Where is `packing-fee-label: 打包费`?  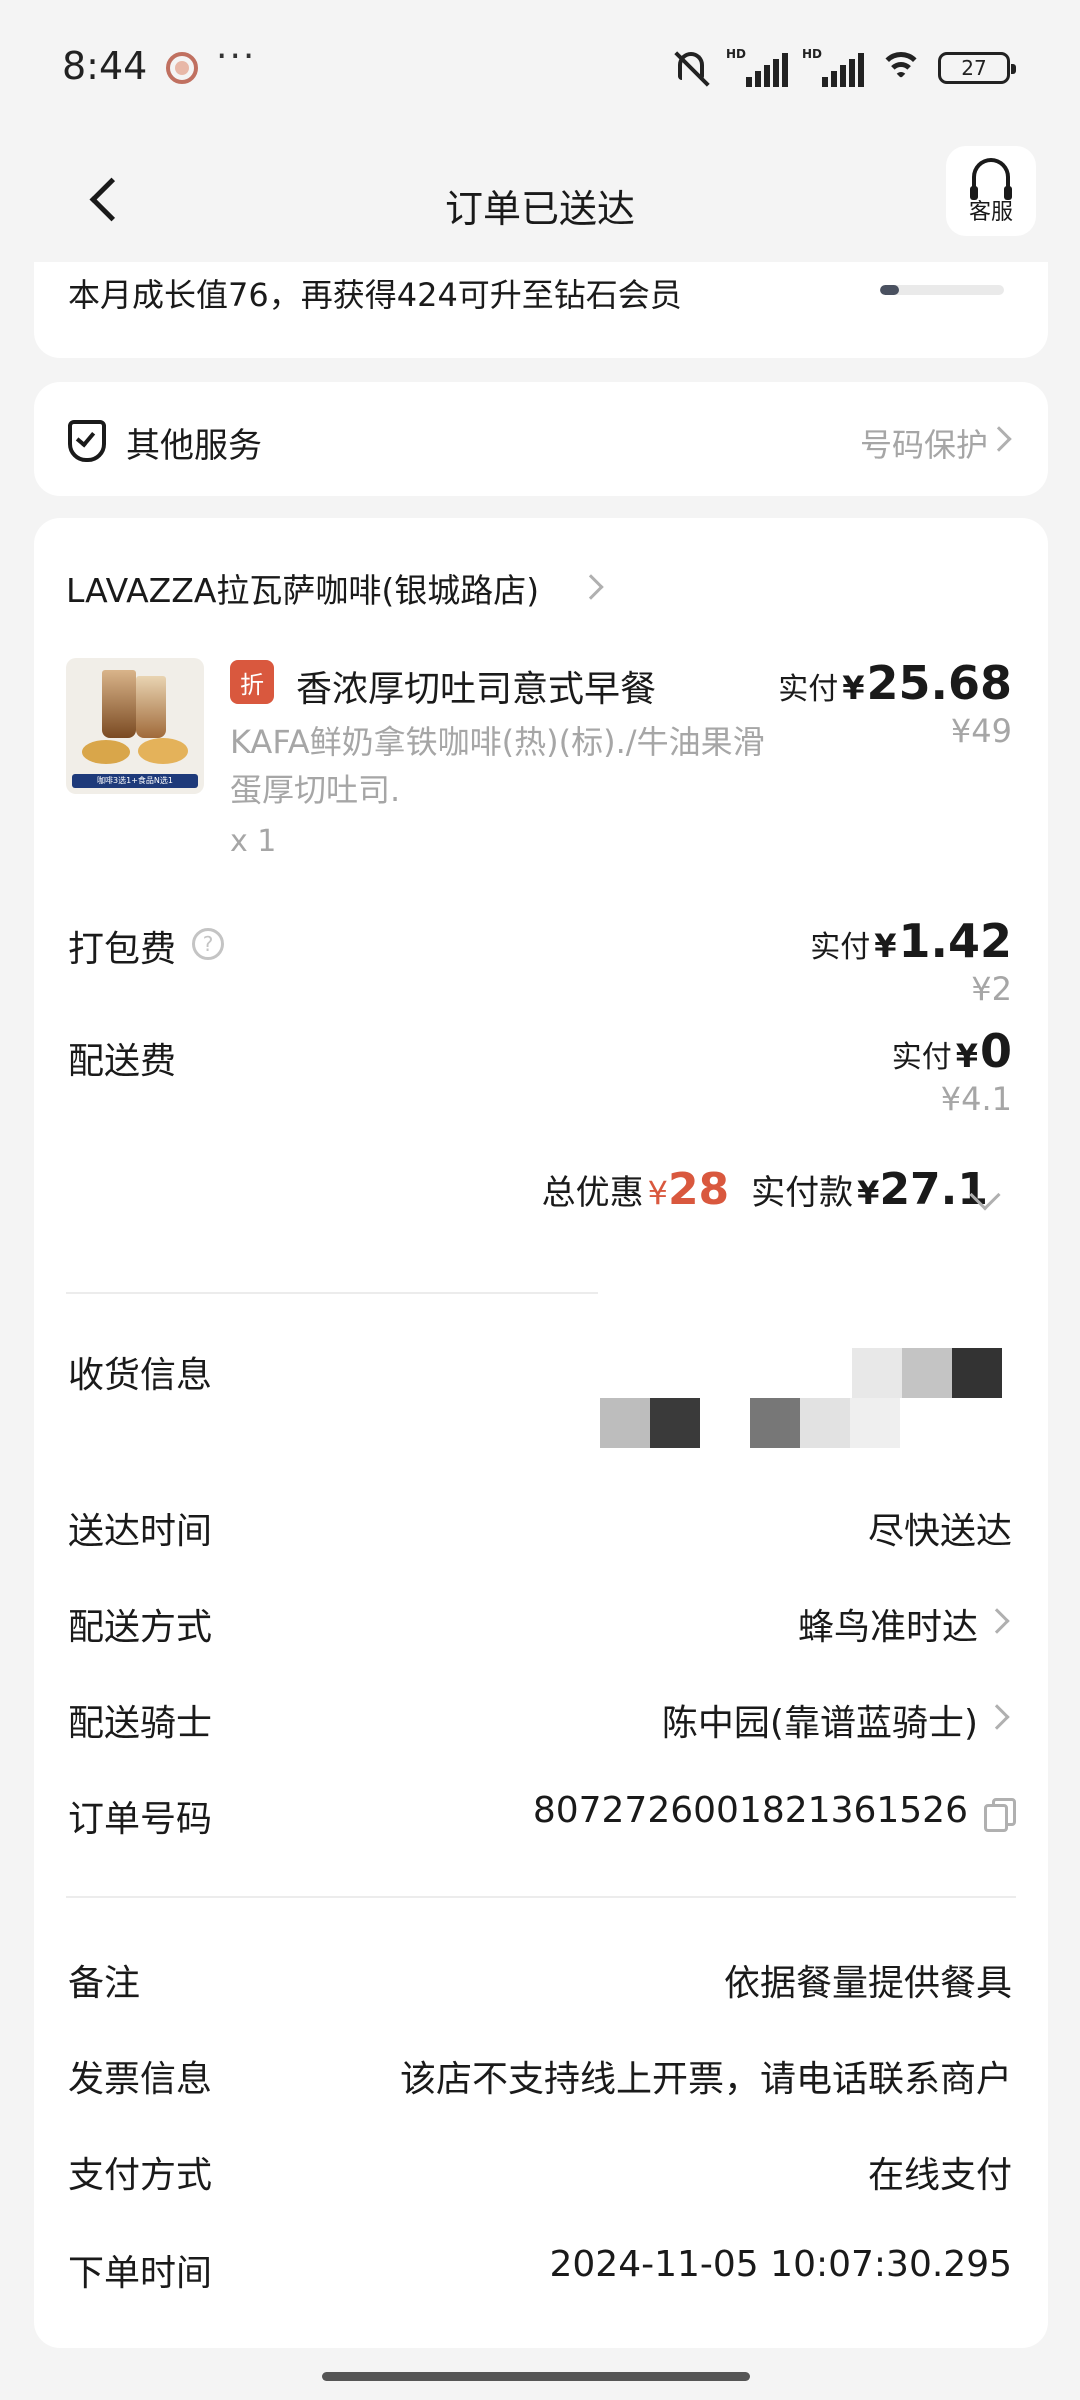 packing-fee-label: 打包费 is located at coordinates (122, 949).